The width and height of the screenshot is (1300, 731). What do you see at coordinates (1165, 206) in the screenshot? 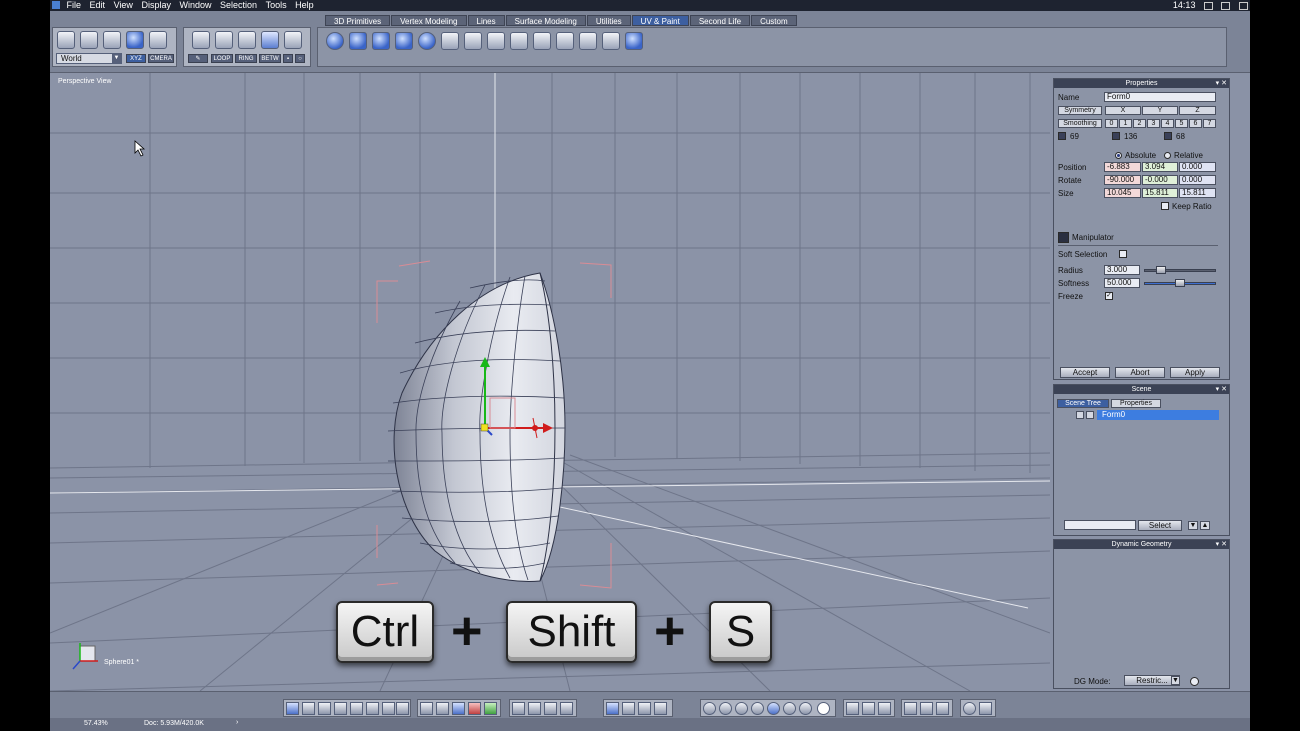
I see `keep-ratio-checkbox` at bounding box center [1165, 206].